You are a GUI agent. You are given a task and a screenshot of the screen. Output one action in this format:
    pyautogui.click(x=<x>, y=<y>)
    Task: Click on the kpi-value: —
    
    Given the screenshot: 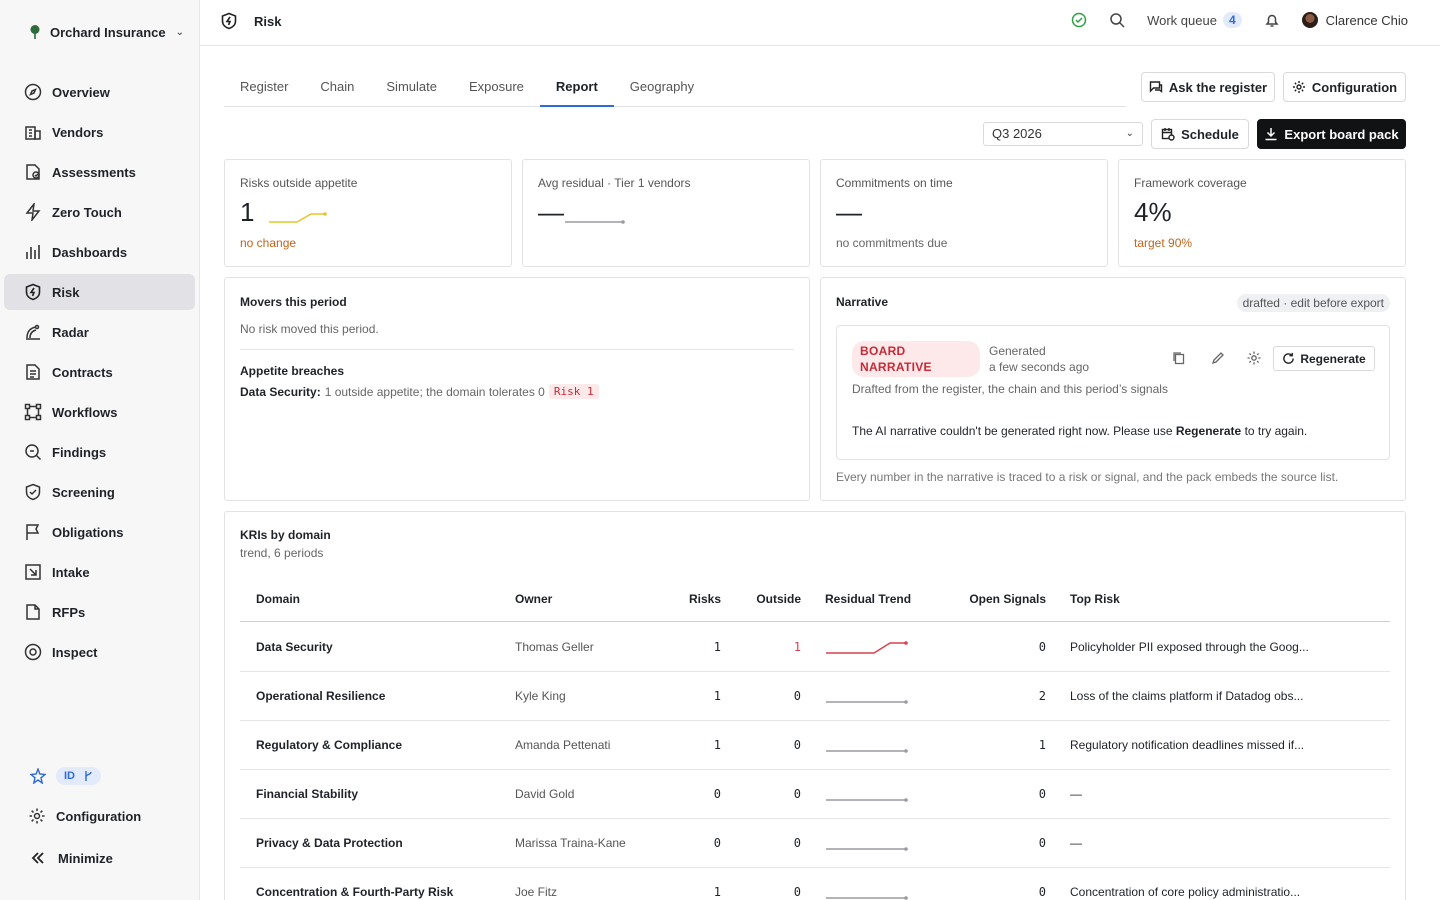 What is the action you would take?
    pyautogui.click(x=849, y=212)
    